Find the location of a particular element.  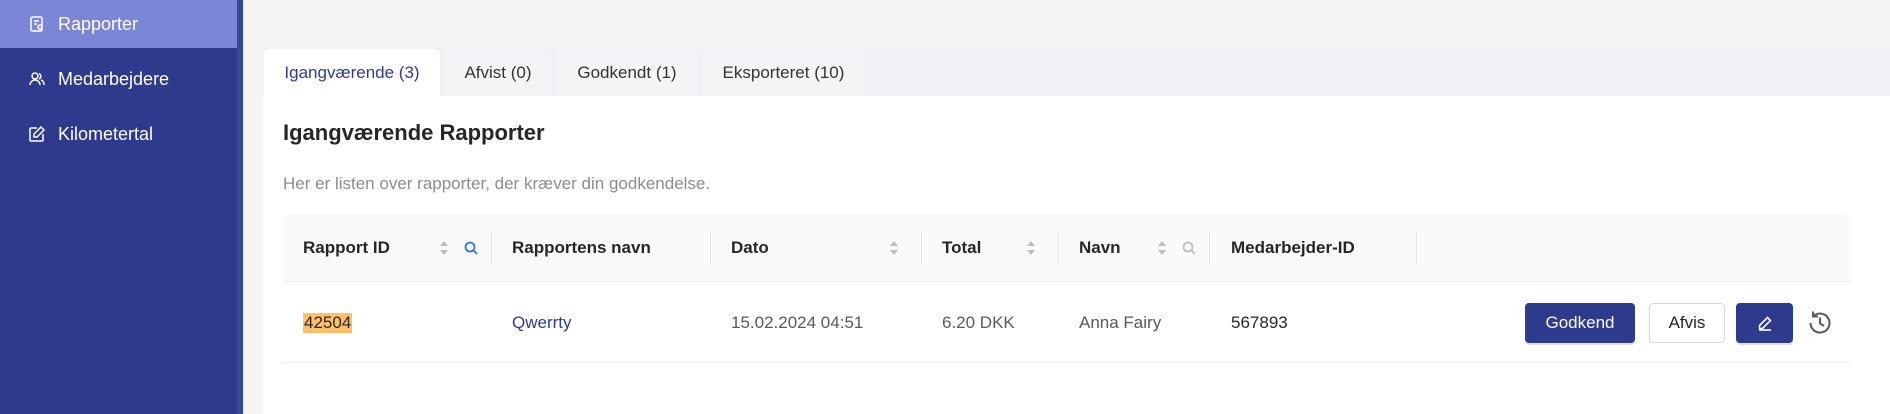

tab-label: Afvist (0) is located at coordinates (498, 72).